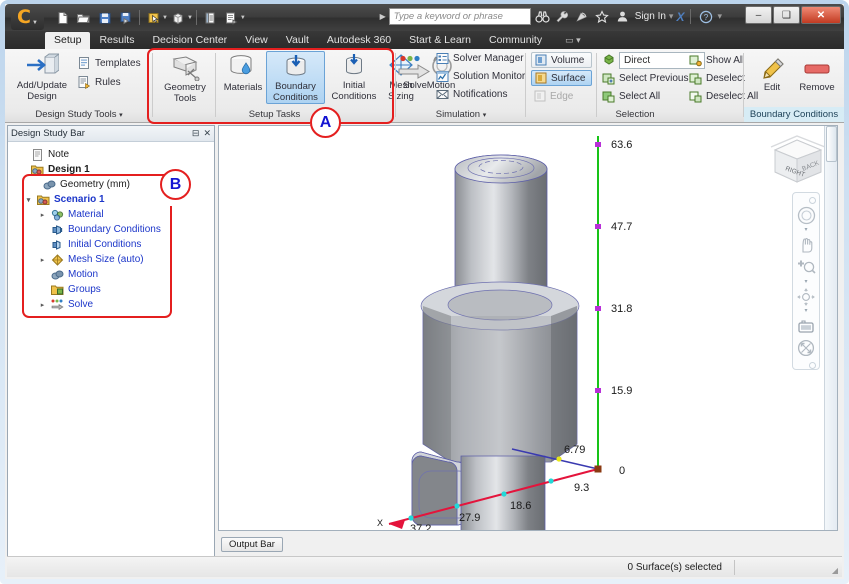 The width and height of the screenshot is (849, 584). I want to click on shape-icon, so click(178, 18).